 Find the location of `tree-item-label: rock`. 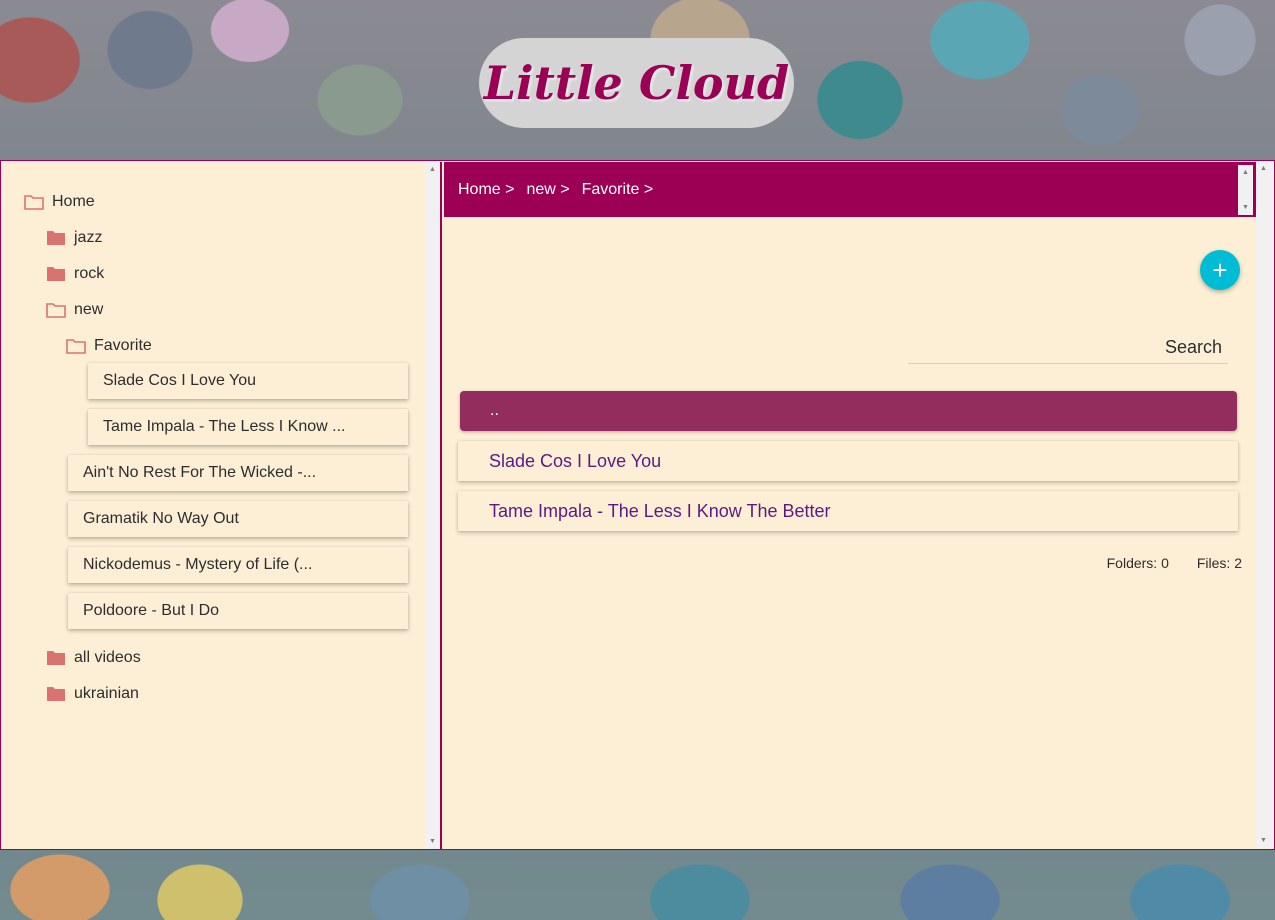

tree-item-label: rock is located at coordinates (89, 273).